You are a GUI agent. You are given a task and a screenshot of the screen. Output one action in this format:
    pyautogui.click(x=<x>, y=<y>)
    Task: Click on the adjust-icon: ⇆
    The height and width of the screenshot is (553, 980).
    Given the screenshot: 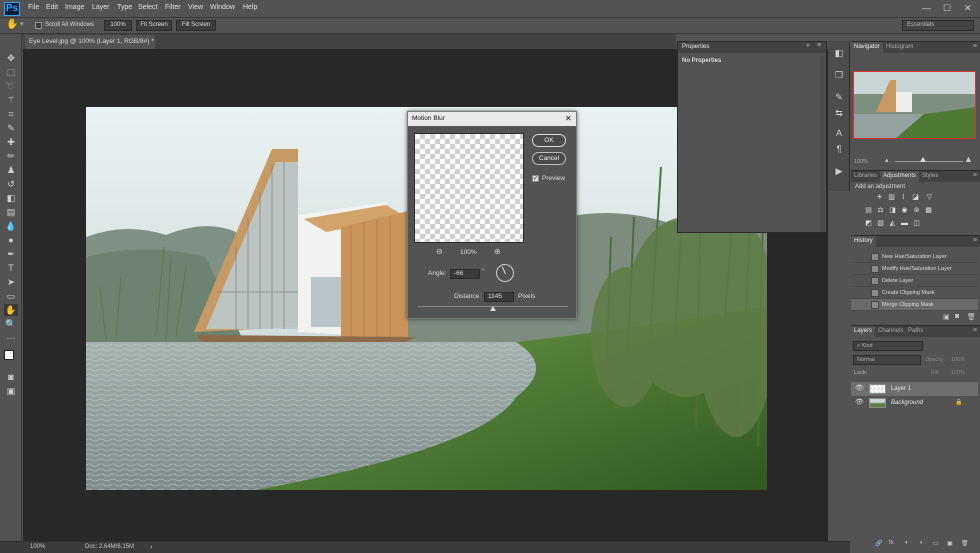 What is the action you would take?
    pyautogui.click(x=839, y=113)
    